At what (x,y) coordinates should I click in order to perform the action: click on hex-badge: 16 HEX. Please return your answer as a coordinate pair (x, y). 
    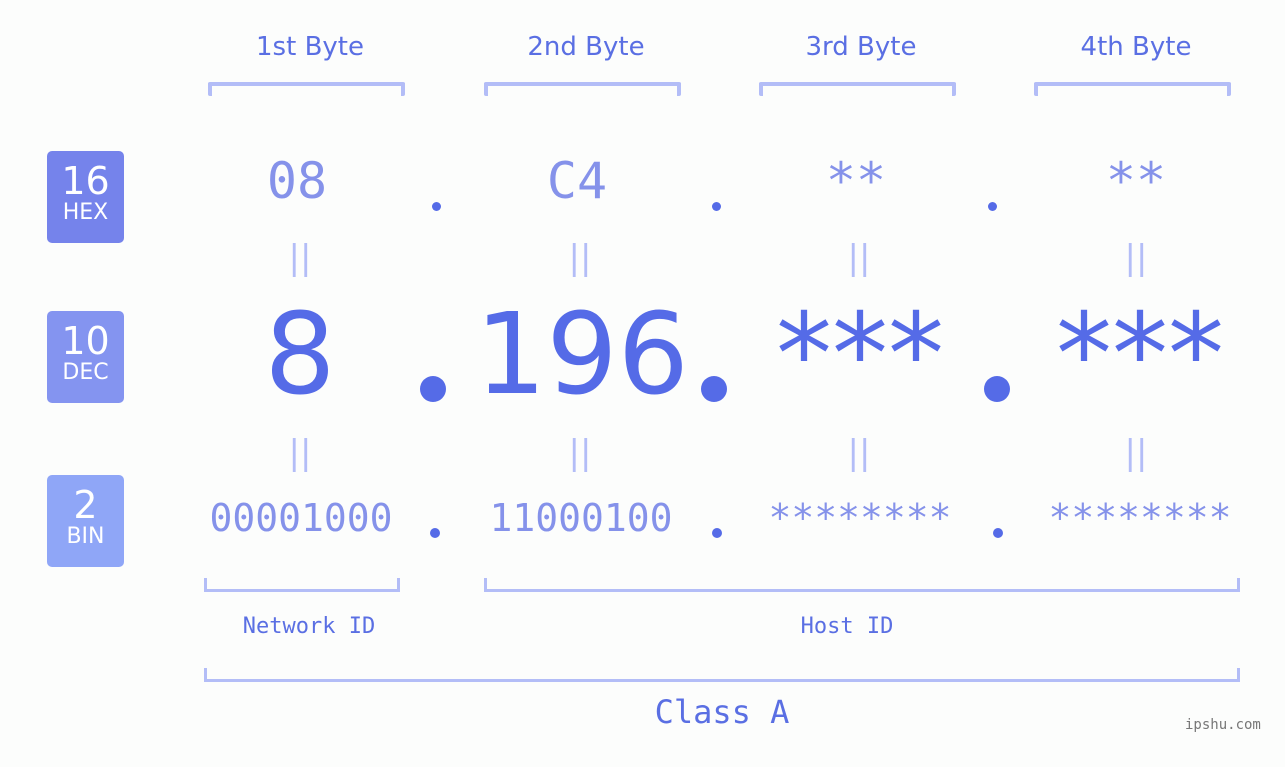
    Looking at the image, I should click on (85, 197).